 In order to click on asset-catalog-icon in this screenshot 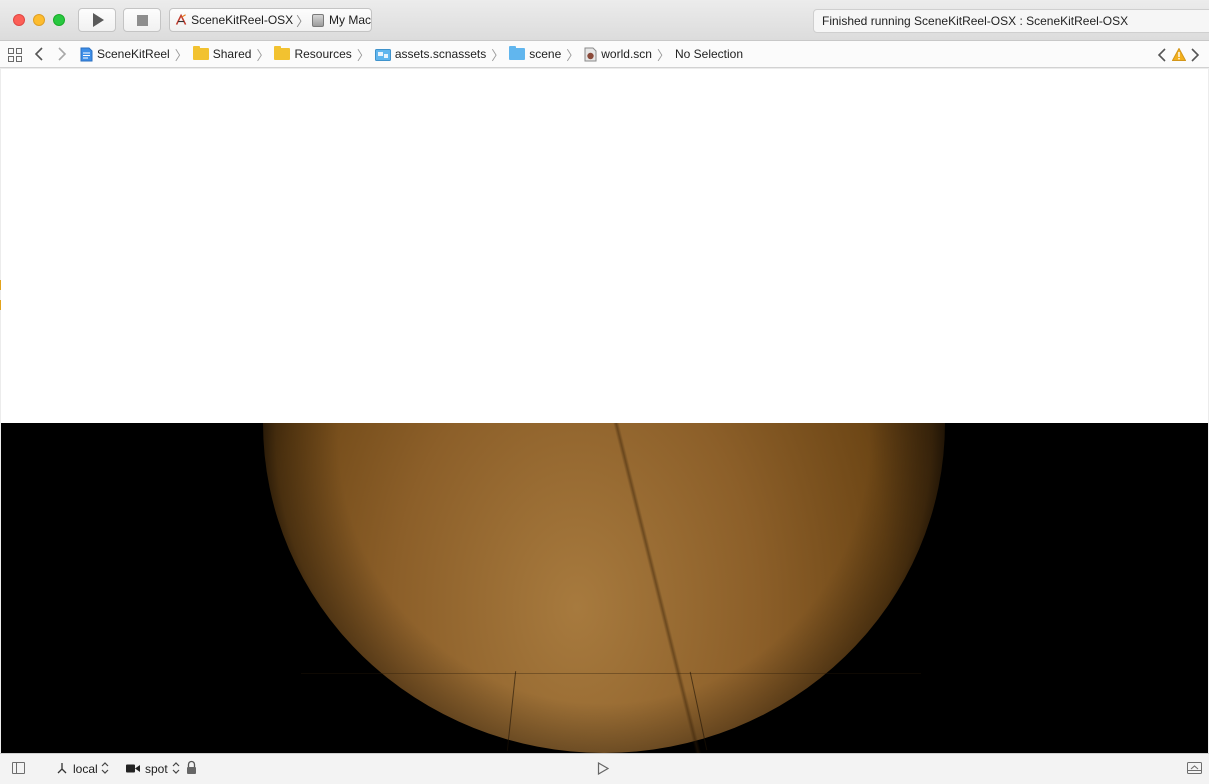, I will do `click(382, 55)`.